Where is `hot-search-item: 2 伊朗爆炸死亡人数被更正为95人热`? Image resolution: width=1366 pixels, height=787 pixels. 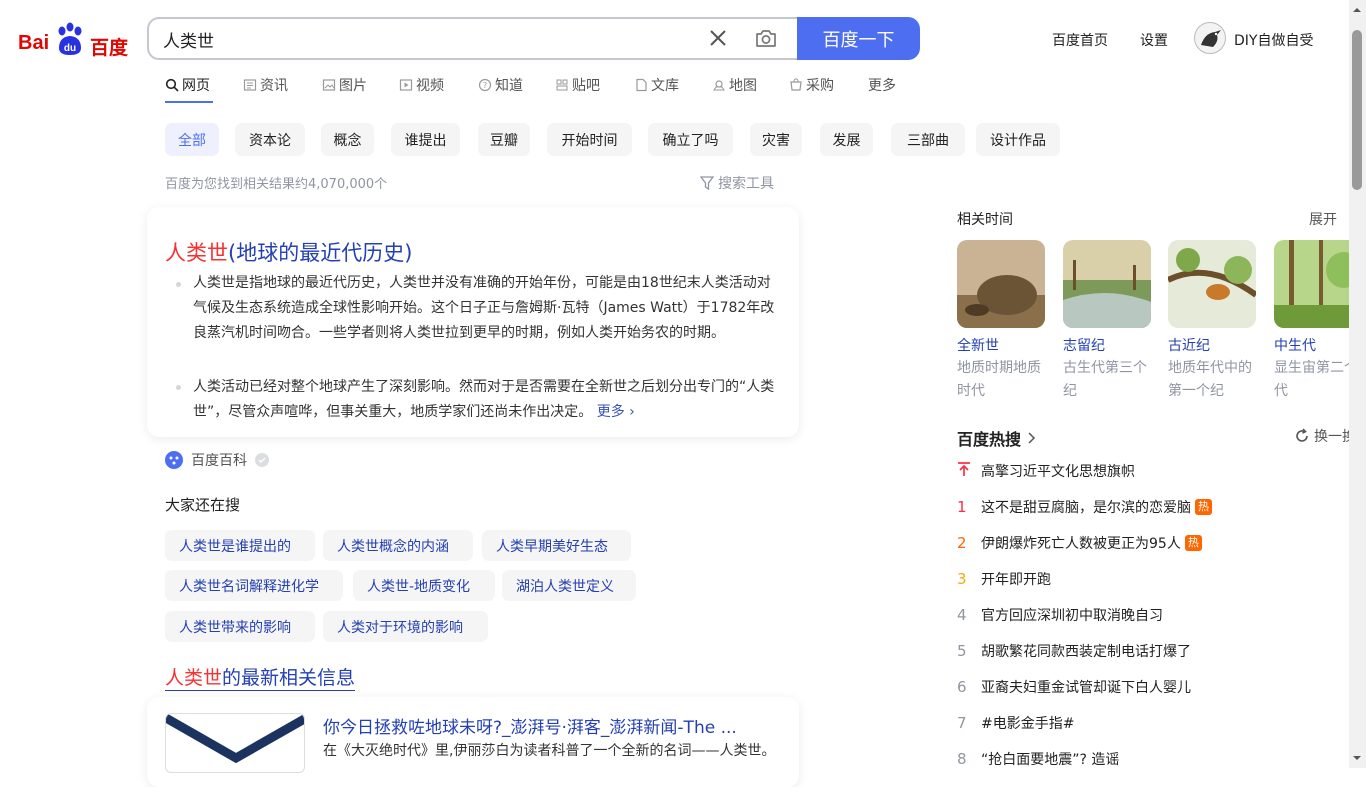 hot-search-item: 2 伊朗爆炸死亡人数被更正为95人热 is located at coordinates (1079, 543).